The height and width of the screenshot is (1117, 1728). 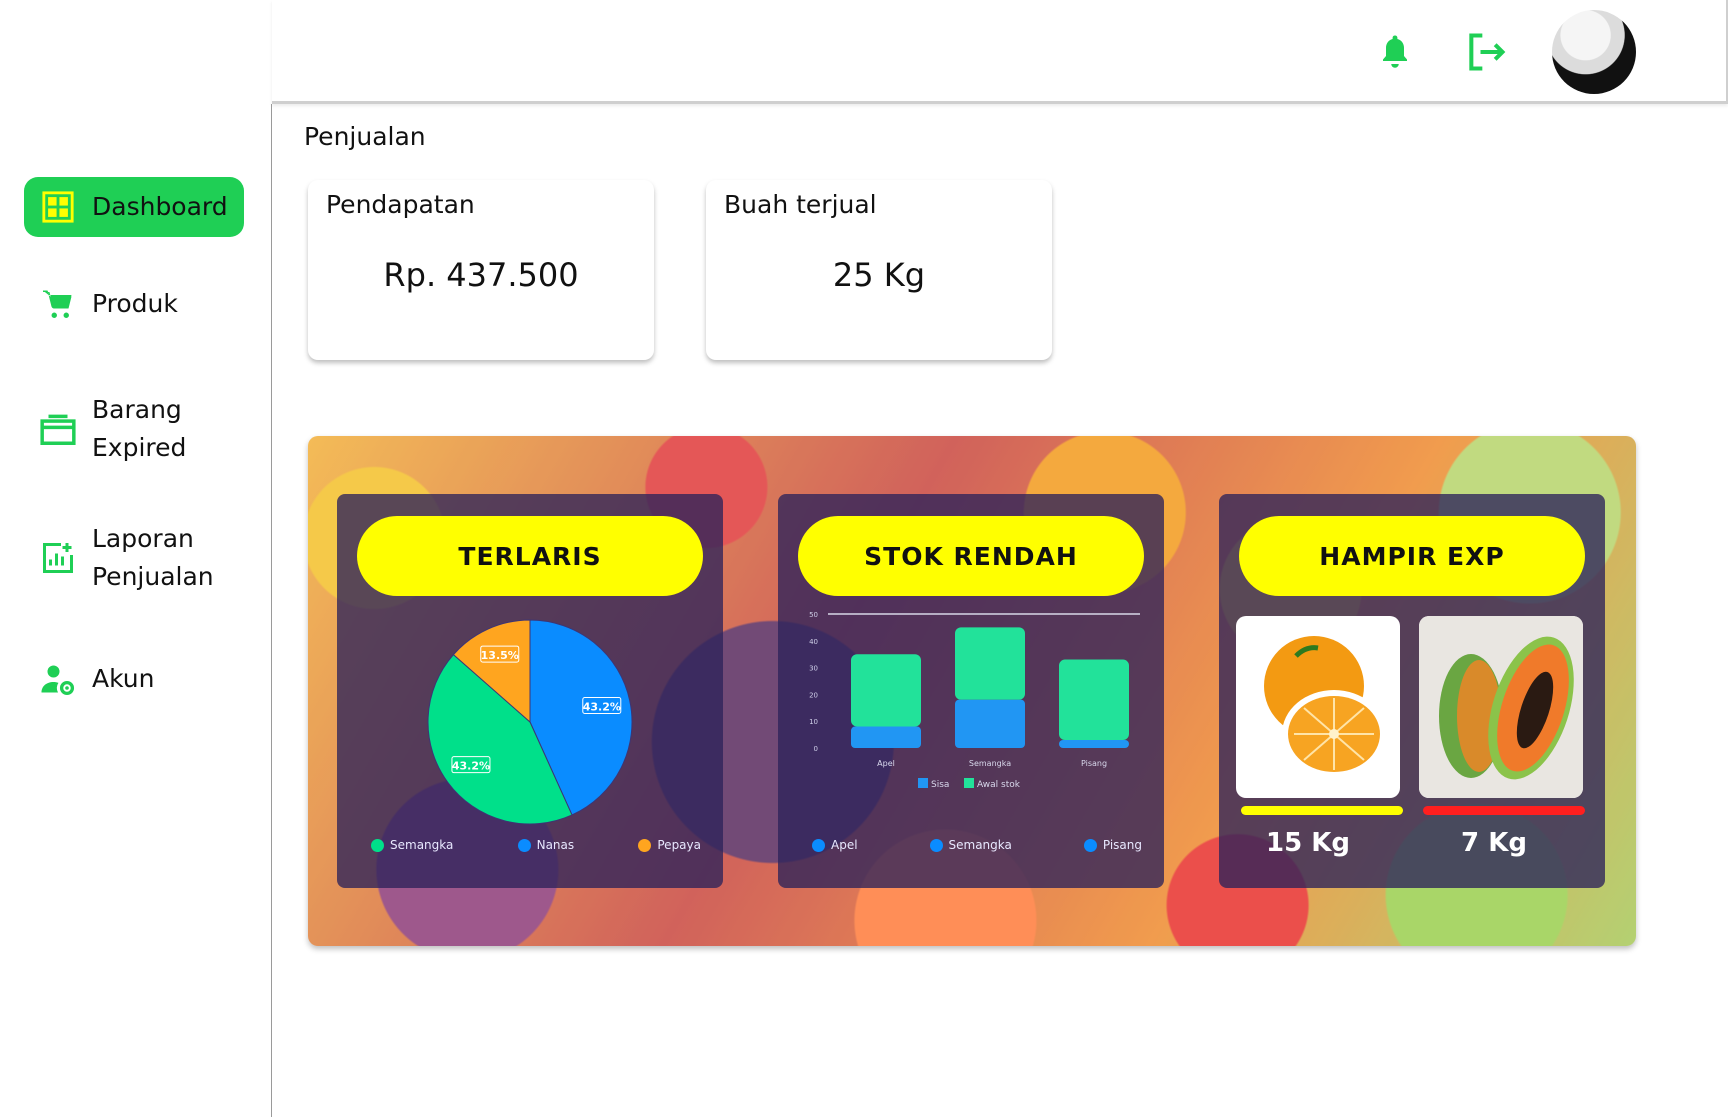 What do you see at coordinates (940, 785) in the screenshot?
I see `series-legend-label: Sisa` at bounding box center [940, 785].